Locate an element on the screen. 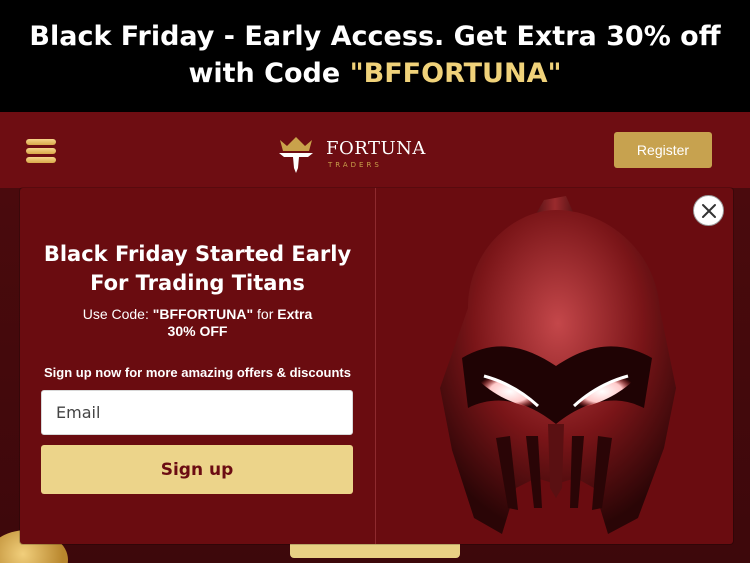  email-field is located at coordinates (197, 412).